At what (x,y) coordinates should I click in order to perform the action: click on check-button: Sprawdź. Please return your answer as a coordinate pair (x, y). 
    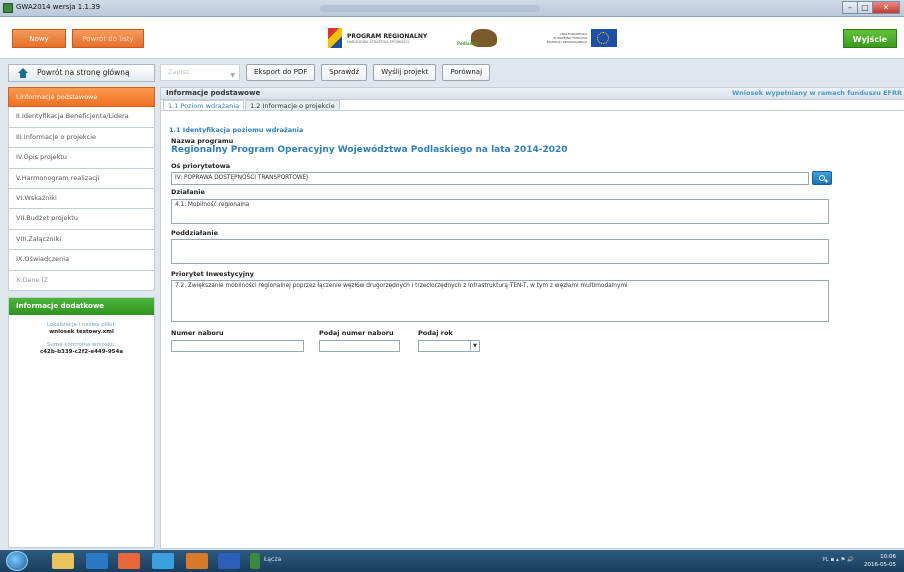
    Looking at the image, I should click on (344, 72).